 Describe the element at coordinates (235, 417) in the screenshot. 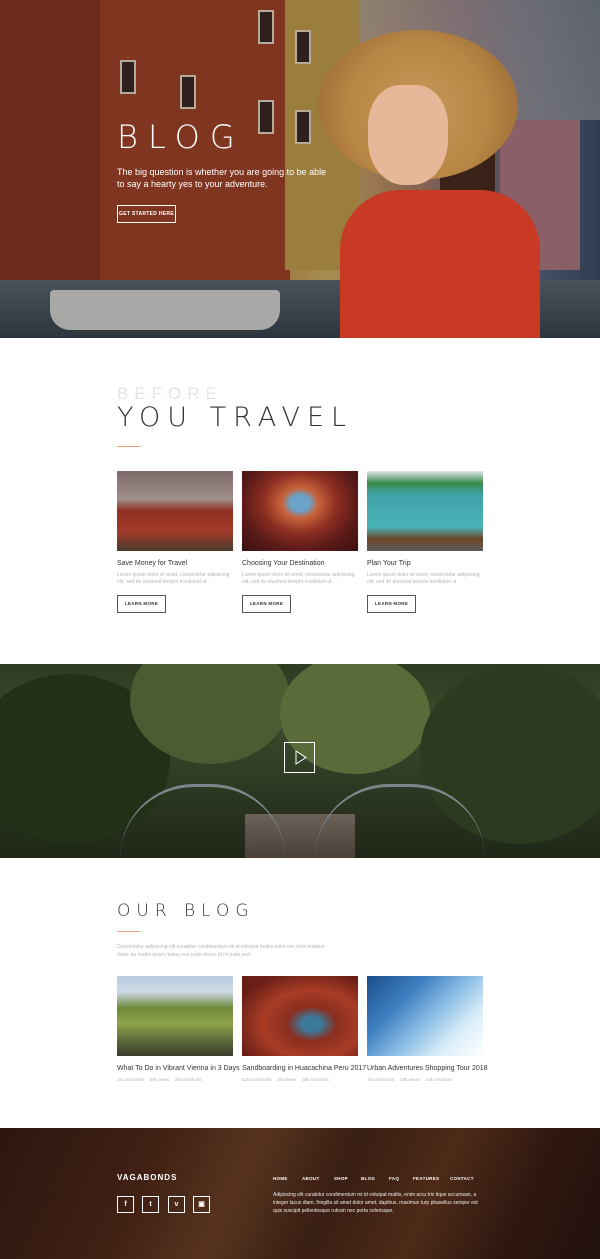

I see `section-title: YOU TRAVEL` at that location.